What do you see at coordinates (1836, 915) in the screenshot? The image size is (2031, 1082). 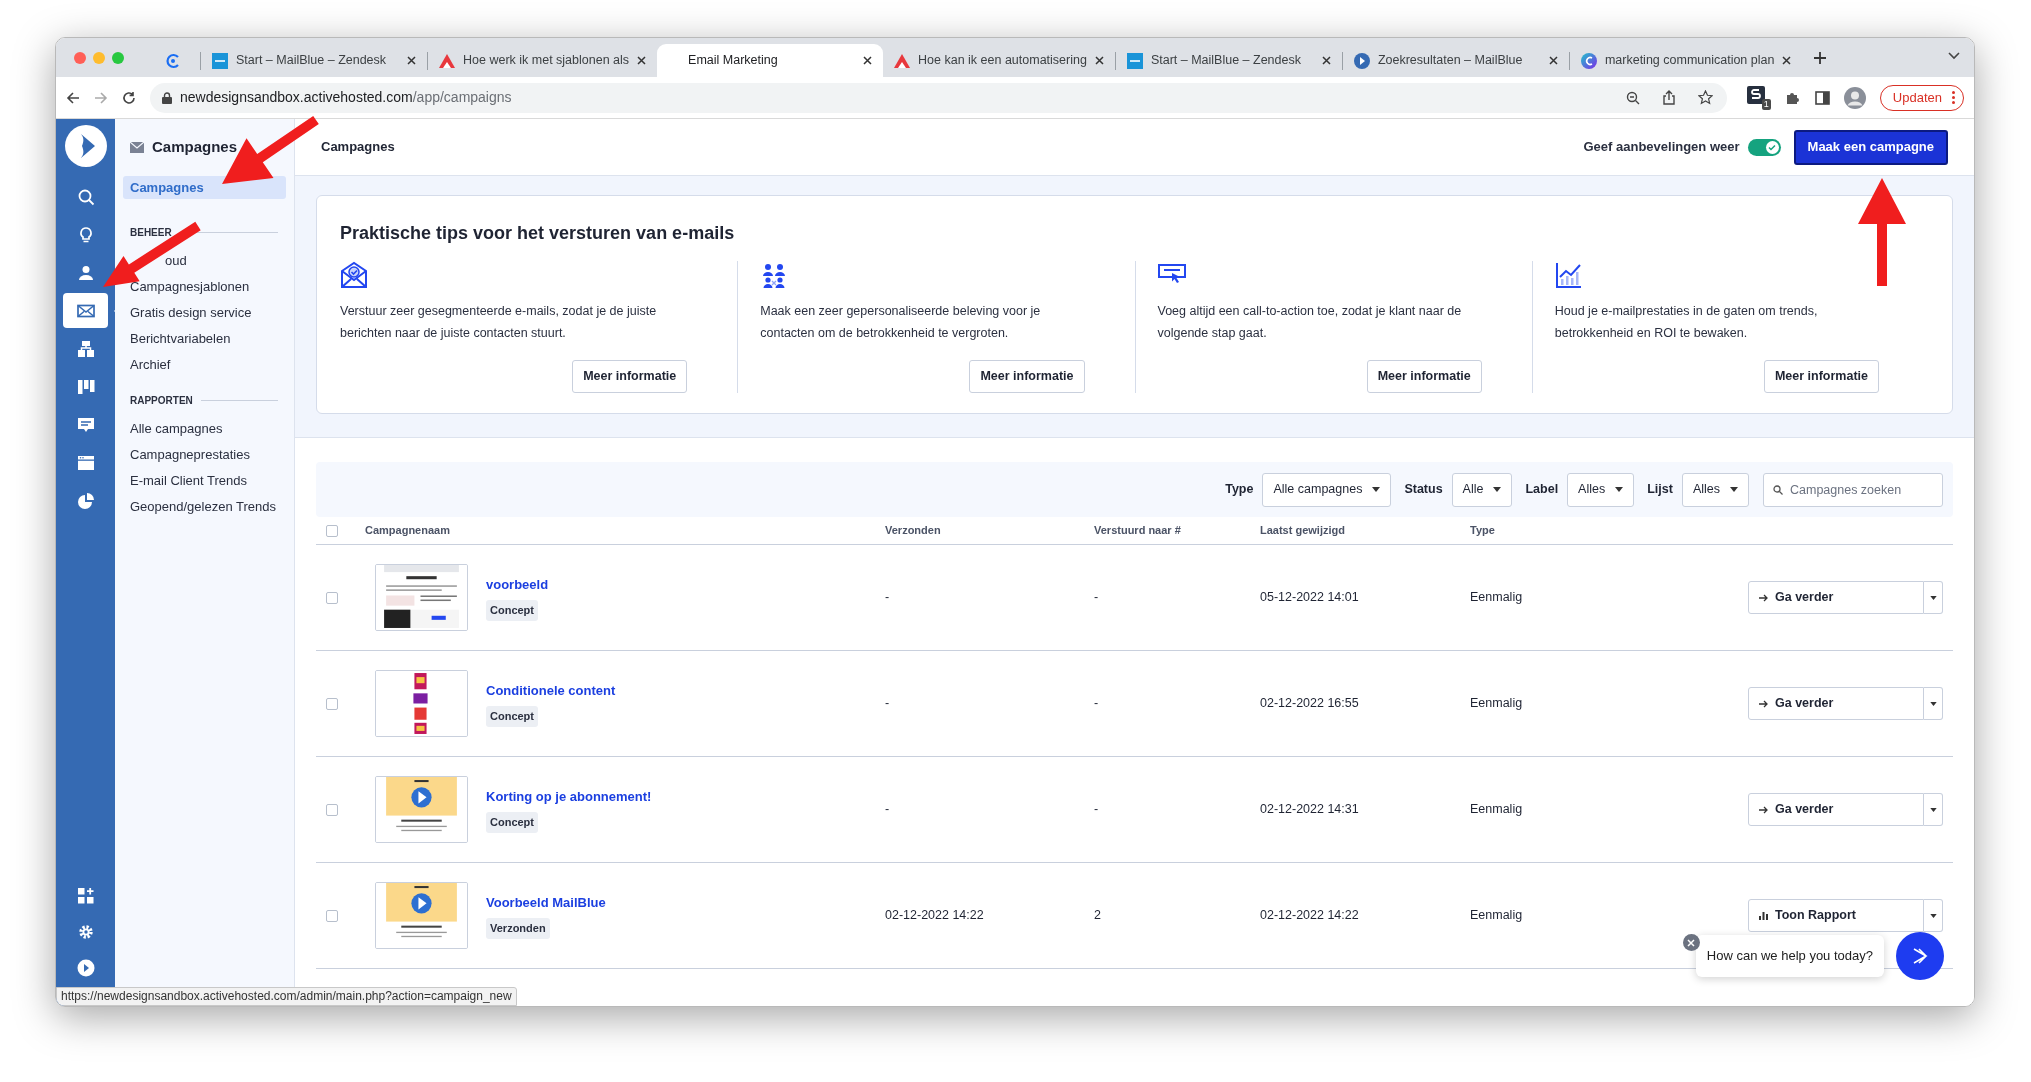 I see `report-button: Toon Rapport` at bounding box center [1836, 915].